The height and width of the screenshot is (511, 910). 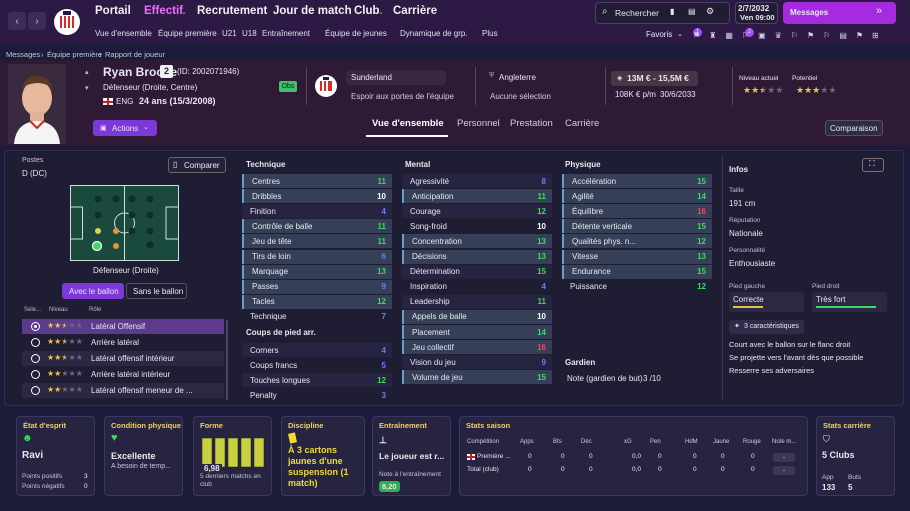 I want to click on attribute-row: Endurance 15, so click(x=637, y=271).